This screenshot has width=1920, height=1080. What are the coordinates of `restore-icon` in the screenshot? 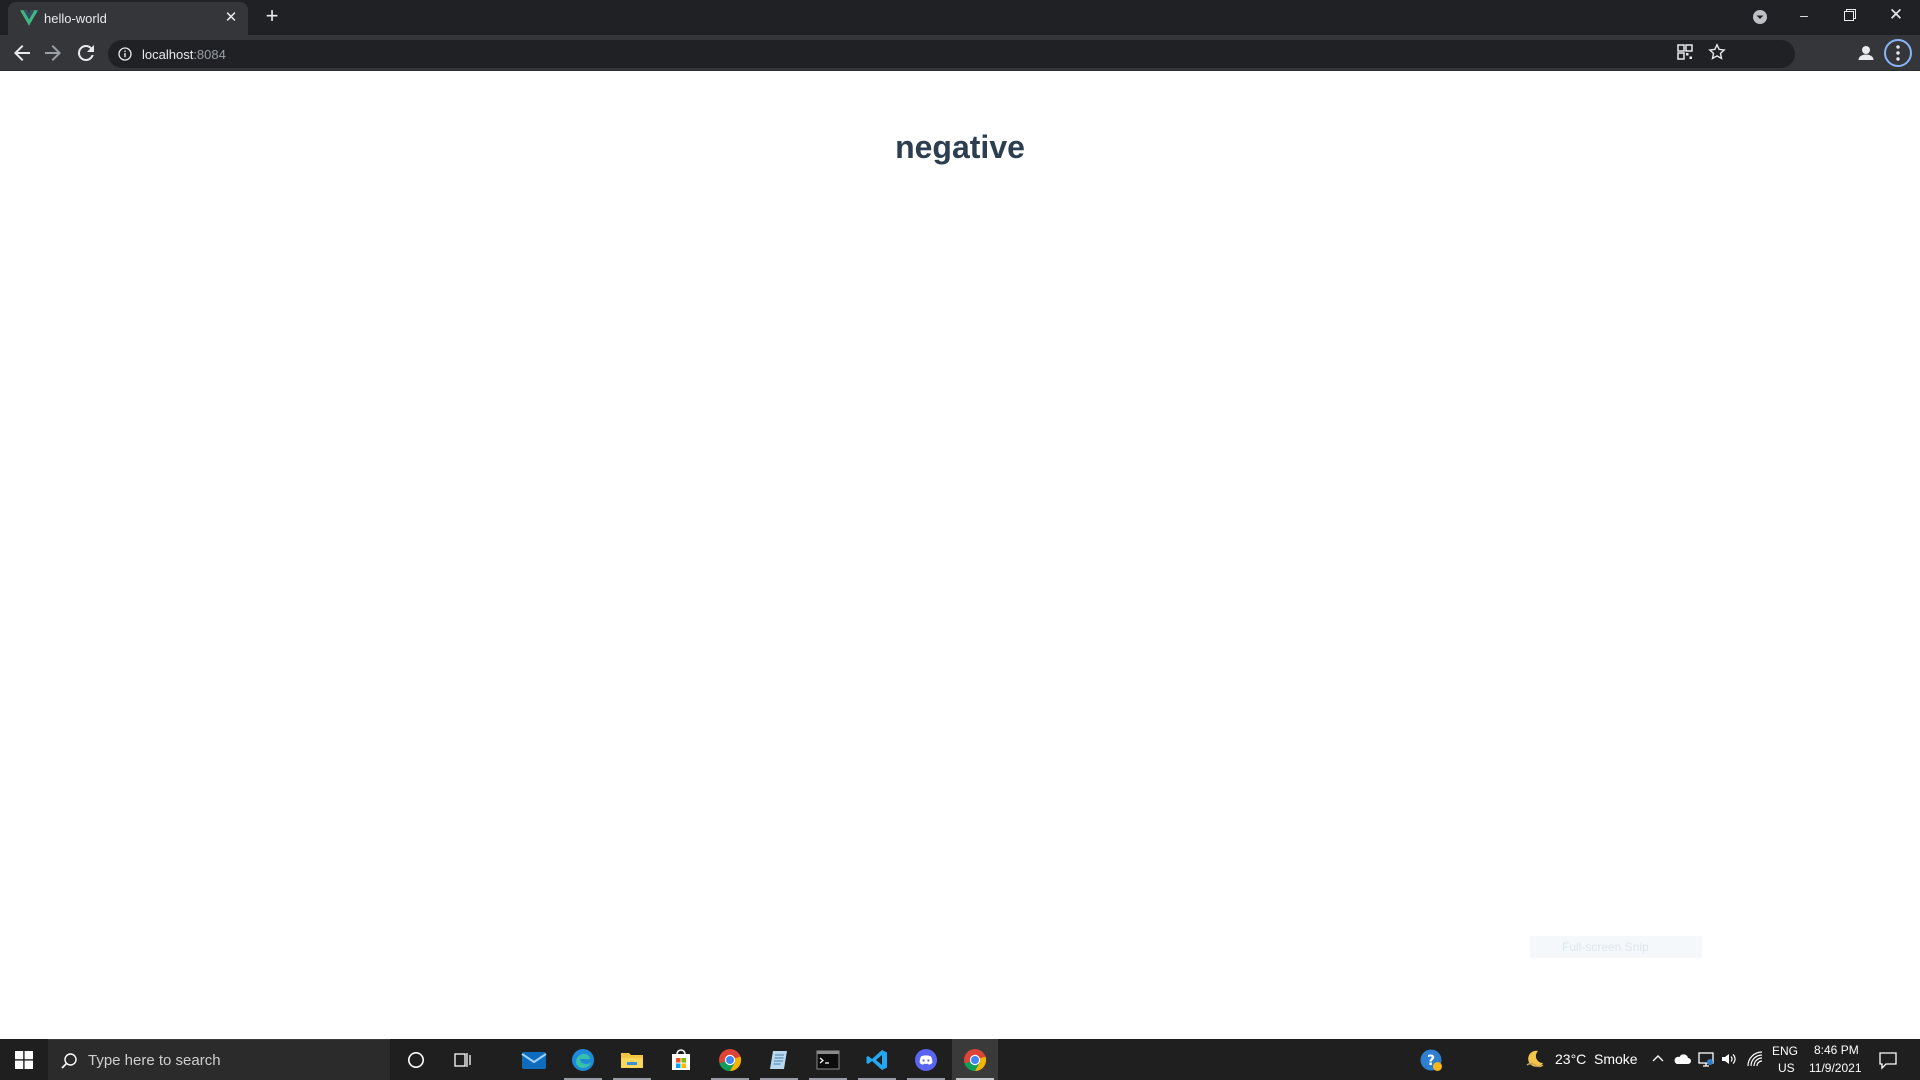 It's located at (1850, 15).